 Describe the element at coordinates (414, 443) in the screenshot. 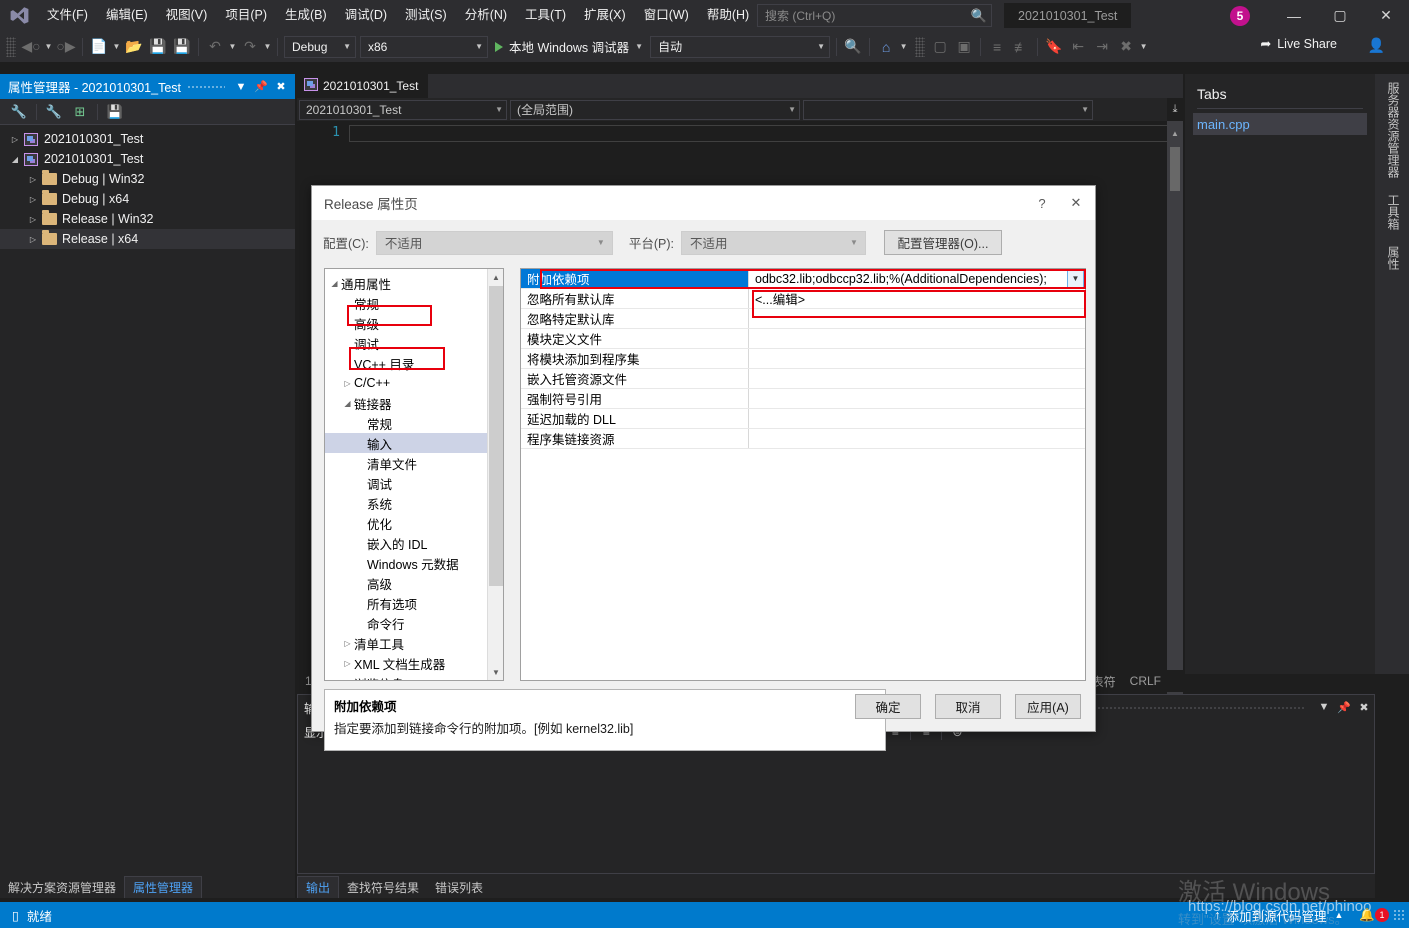

I see `dialog-tree-node: 输入` at that location.